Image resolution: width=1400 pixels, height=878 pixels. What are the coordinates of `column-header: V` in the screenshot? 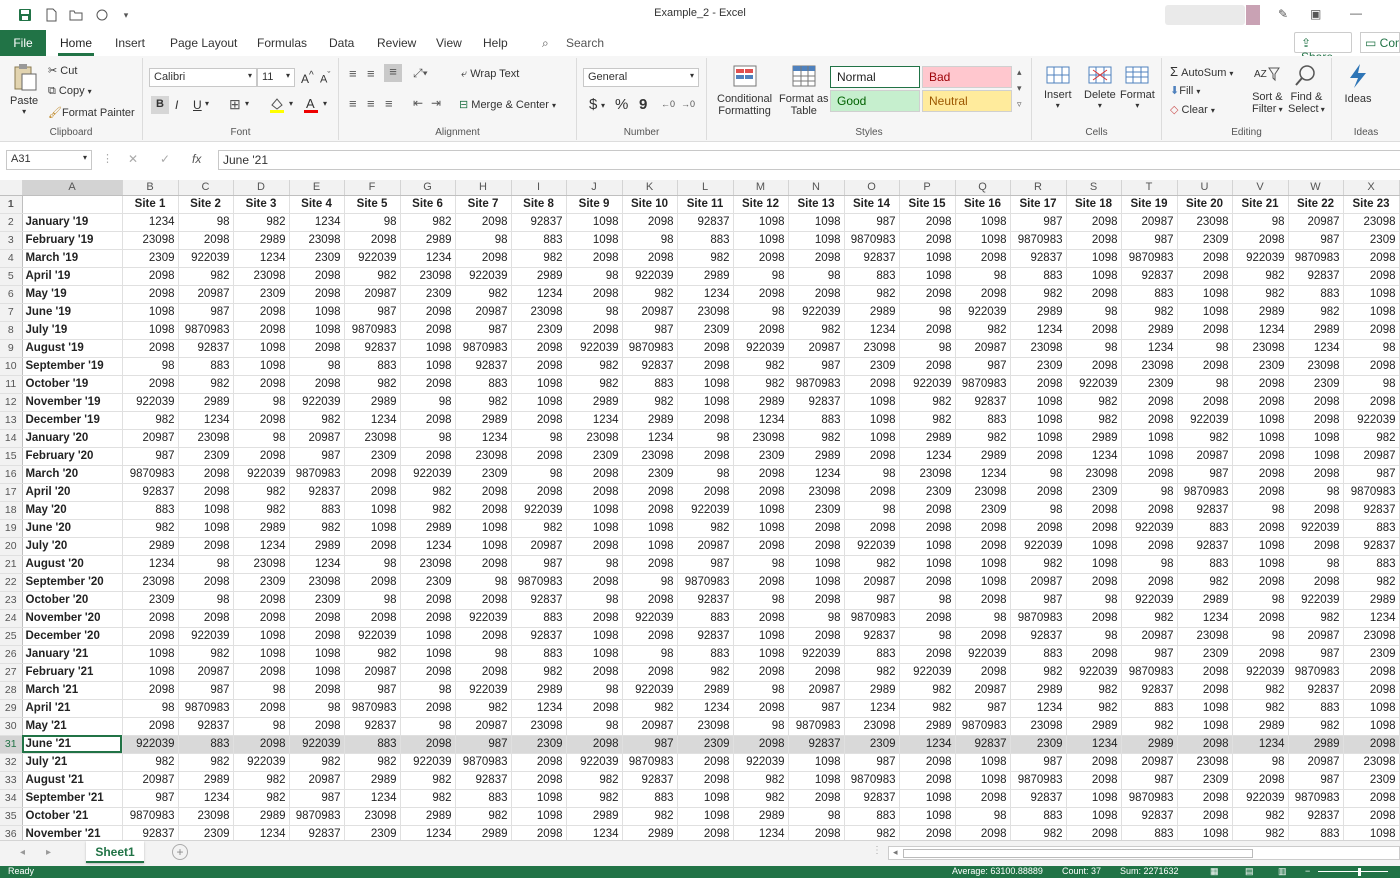 It's located at (1260, 188).